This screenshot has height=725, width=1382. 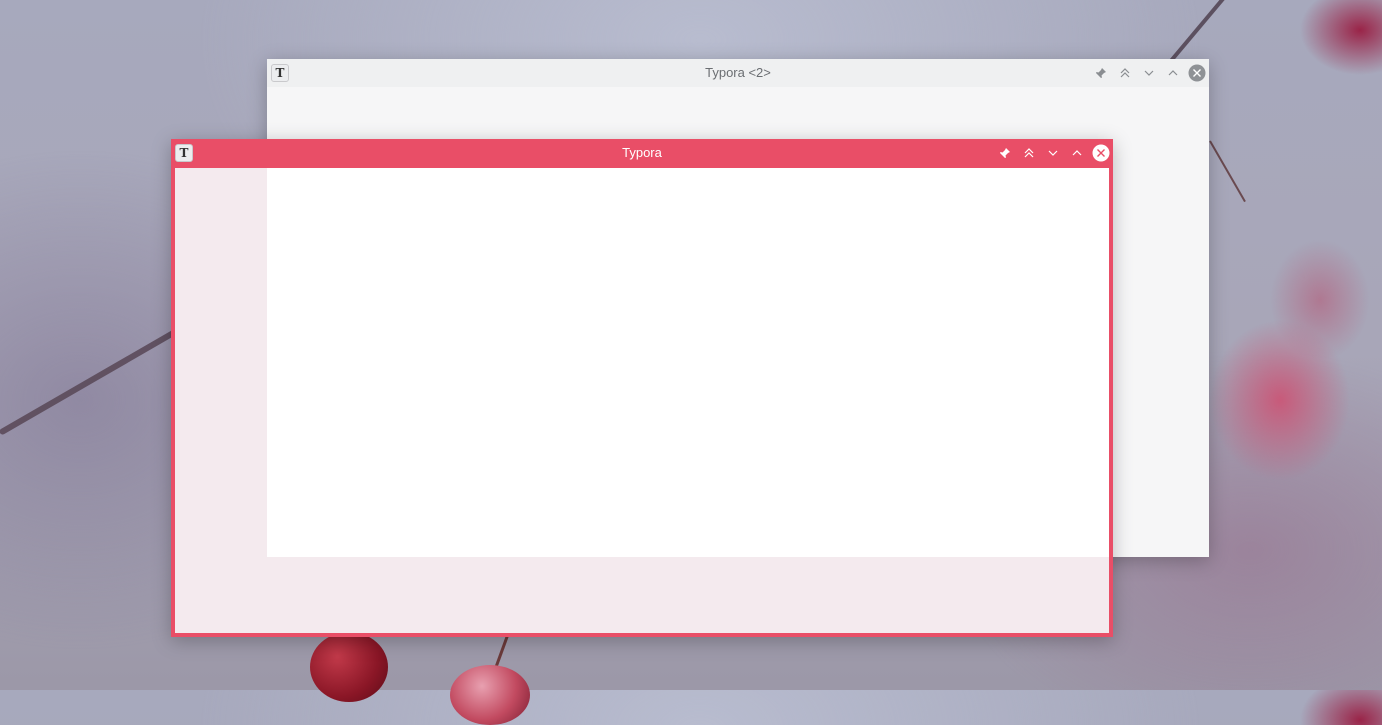 What do you see at coordinates (1227, 171) in the screenshot?
I see `wallpaper-twig` at bounding box center [1227, 171].